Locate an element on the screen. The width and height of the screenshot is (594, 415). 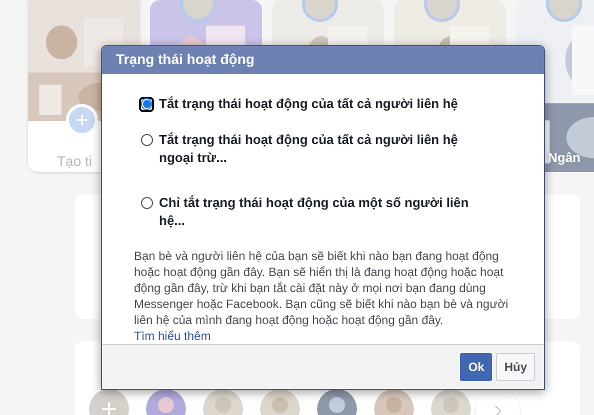
description-text: Bạn bè và người liên hệ của bạn sẽ biết khi nào bạn đang hoạt động hoặc hoạt động gần đây. Bạn sẽ hiển thị là đang hoạt động hoặc hoạt động gần đây, trừ khi bạn tắt cài đặt này ở mọi nơi bạn đang dùng Messenger hoặc Facebook. Bạn cũng sẽ biết khi nào bạn bè và người liên hệ của mình đang hoạt động hoặc hoạt động gần đây. Tìm hiểu thêm is located at coordinates (322, 296).